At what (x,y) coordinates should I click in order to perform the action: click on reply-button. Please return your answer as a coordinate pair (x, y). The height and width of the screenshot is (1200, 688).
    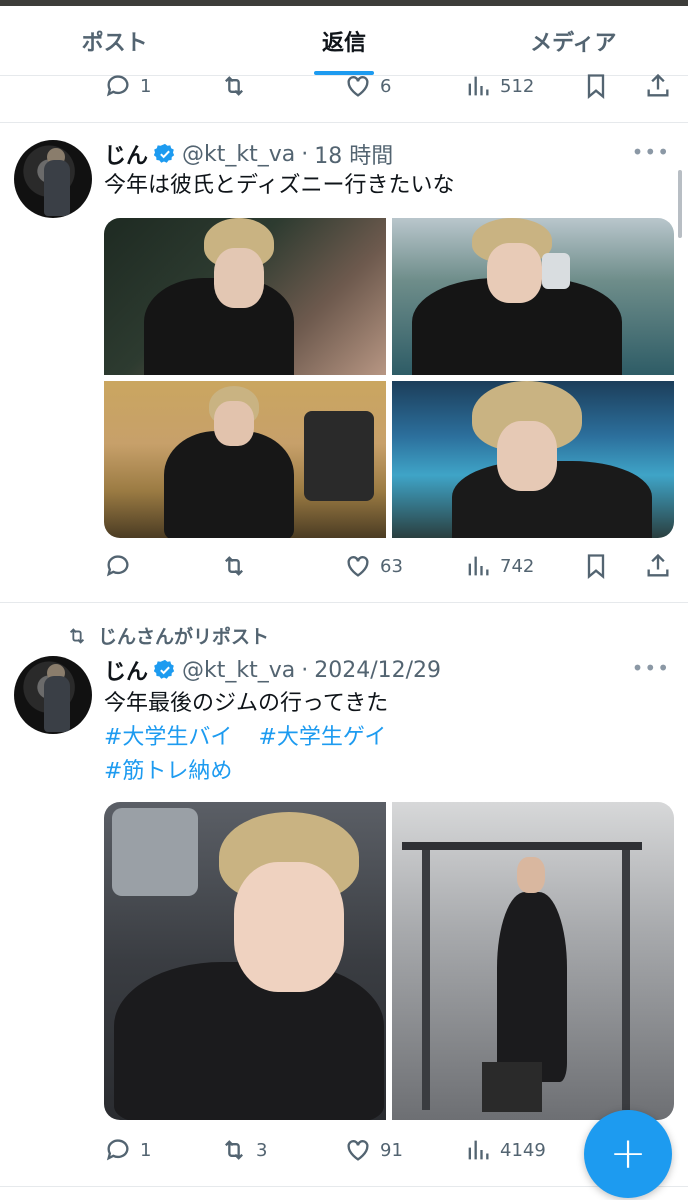
    Looking at the image, I should click on (118, 566).